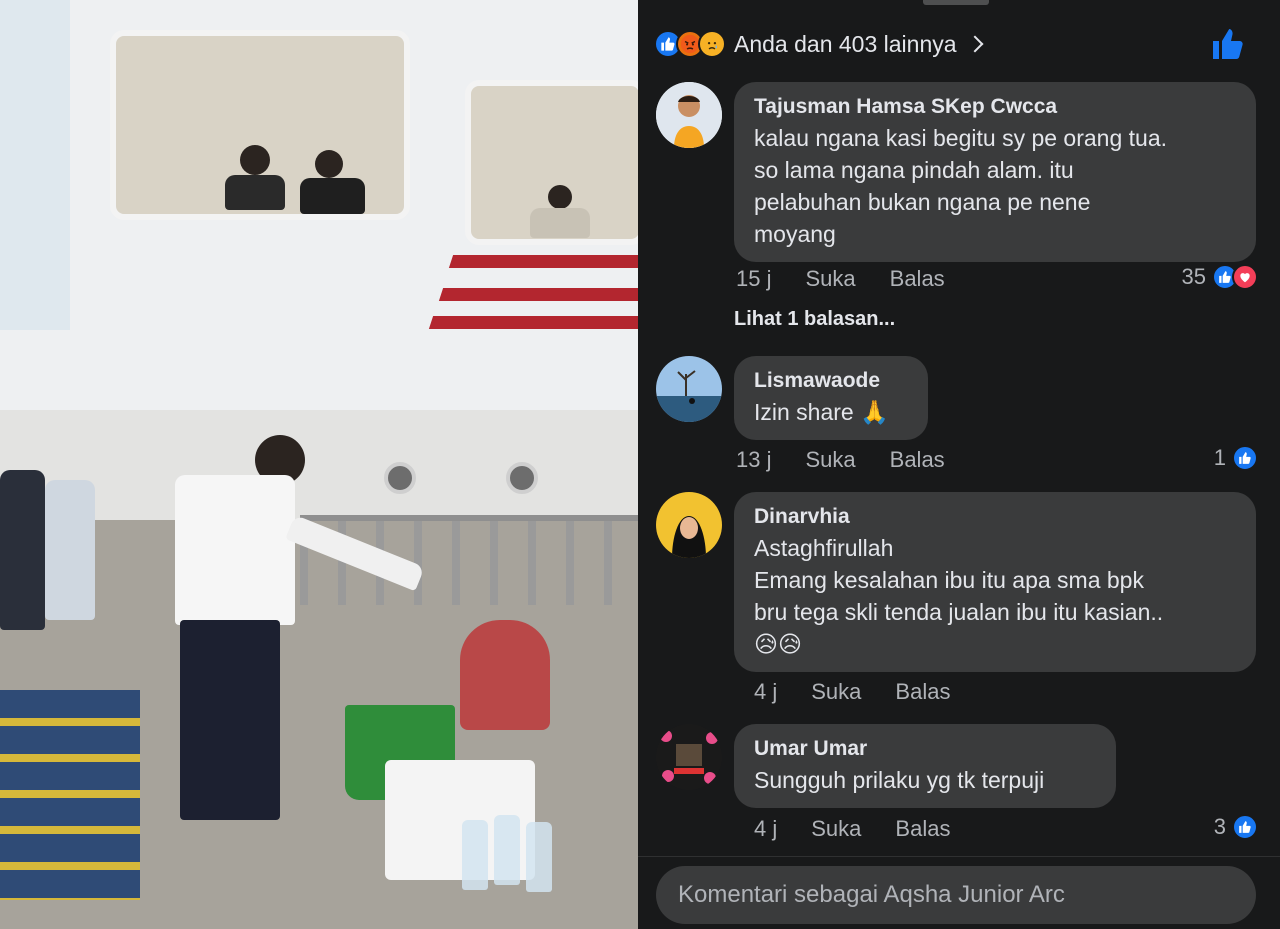 The width and height of the screenshot is (1280, 929). I want to click on sheet-handle, so click(956, 2).